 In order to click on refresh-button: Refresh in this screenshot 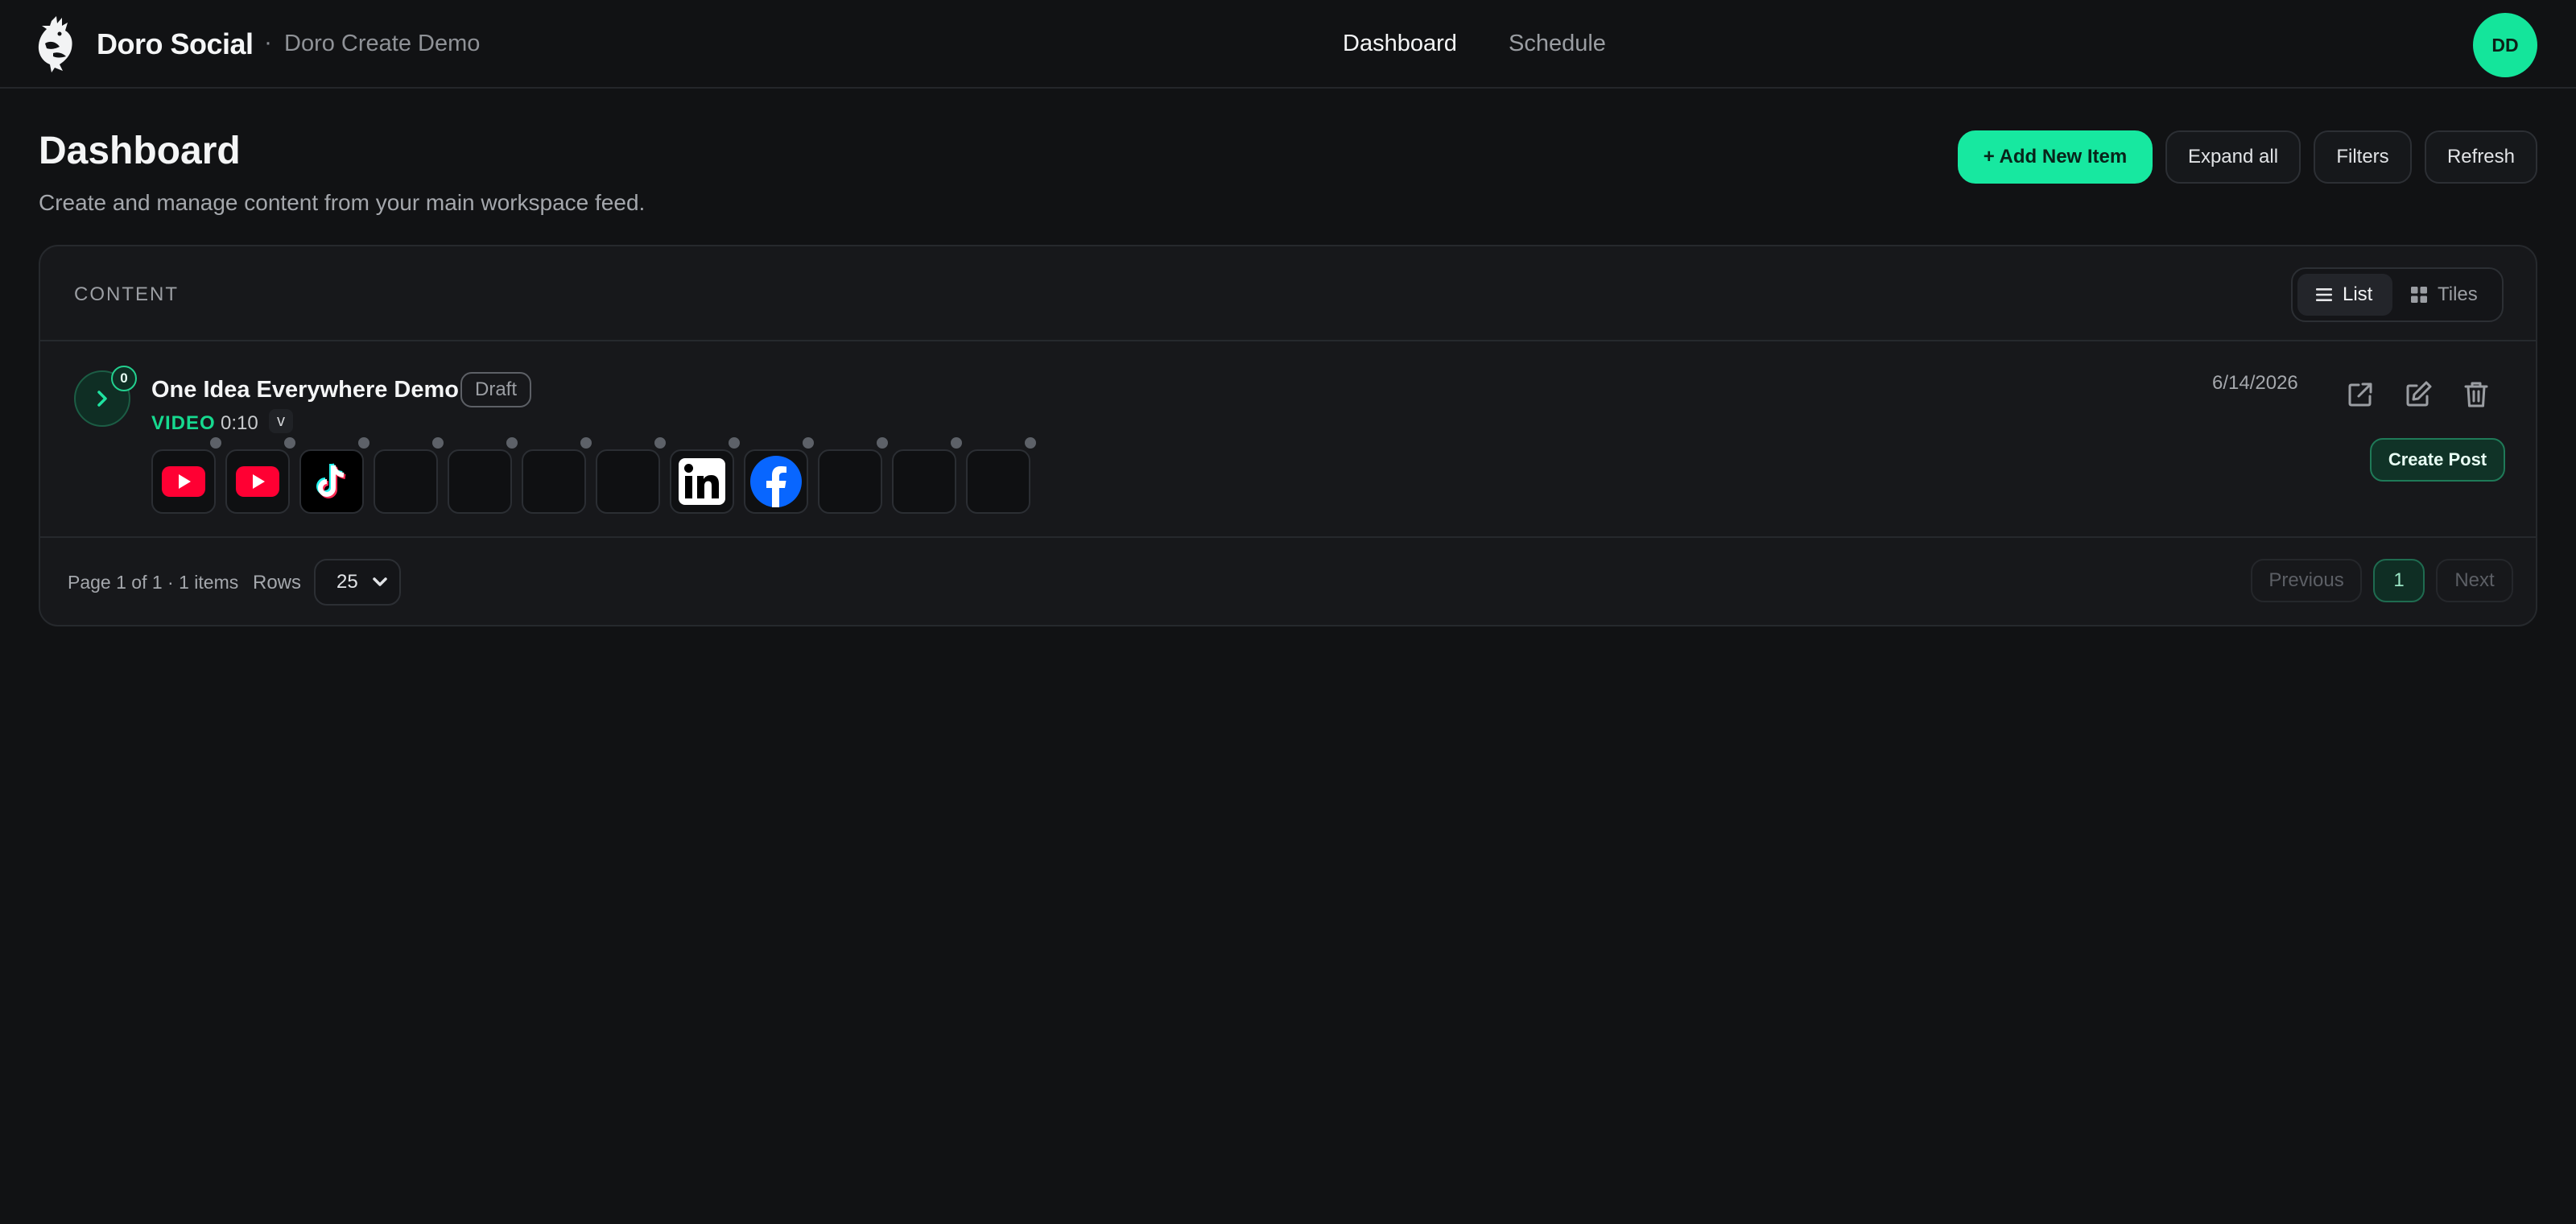, I will do `click(2481, 157)`.